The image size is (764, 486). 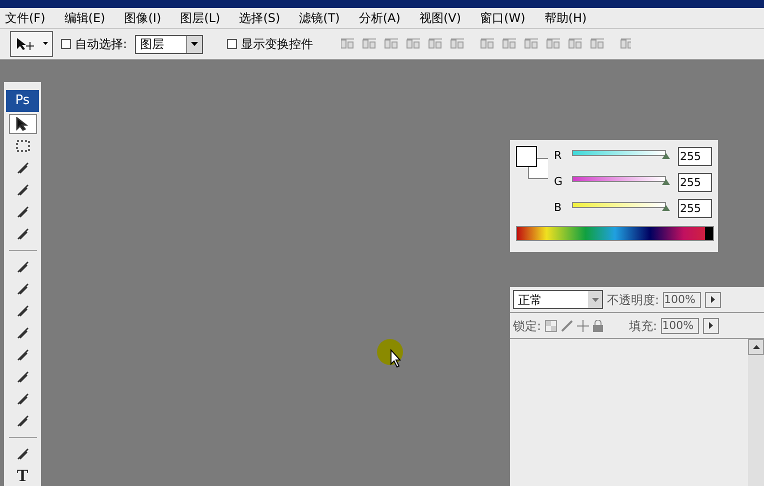 I want to click on move-icon, so click(x=583, y=326).